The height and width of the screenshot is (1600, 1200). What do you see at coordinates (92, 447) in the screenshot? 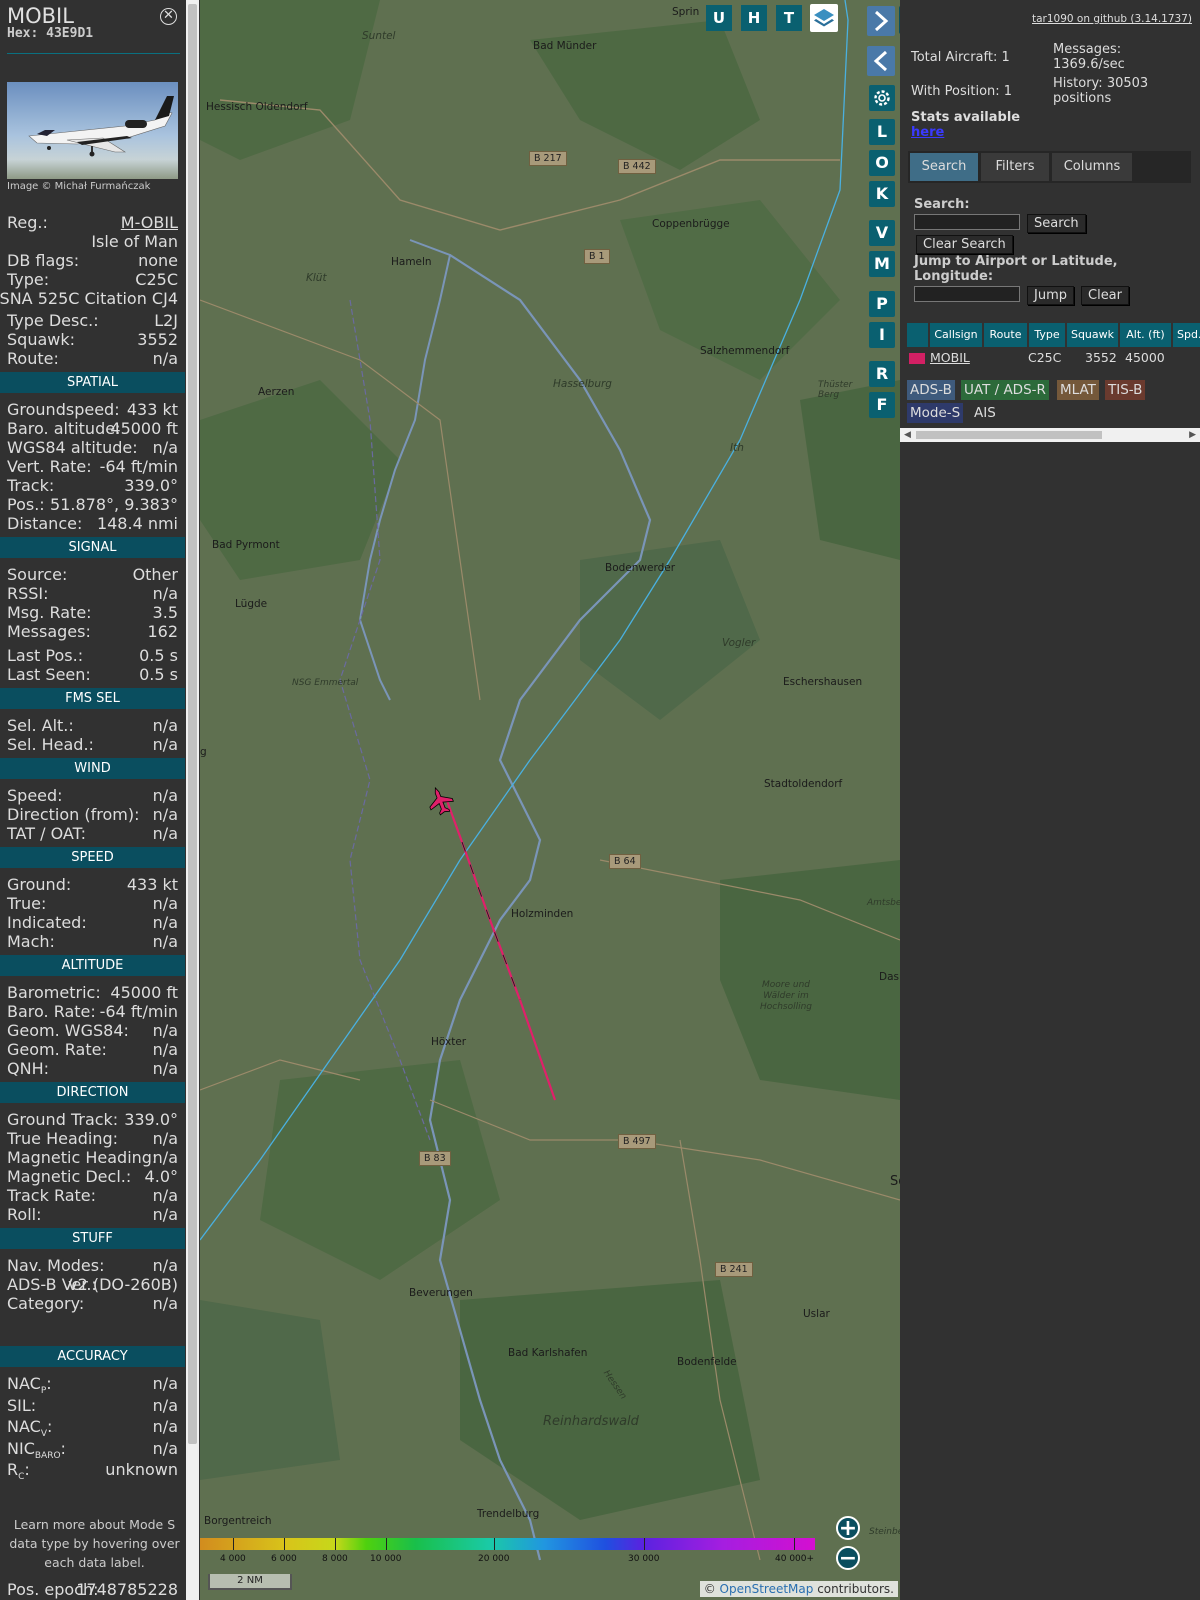
I see `detail-row: WGS84 altitude: n/a` at bounding box center [92, 447].